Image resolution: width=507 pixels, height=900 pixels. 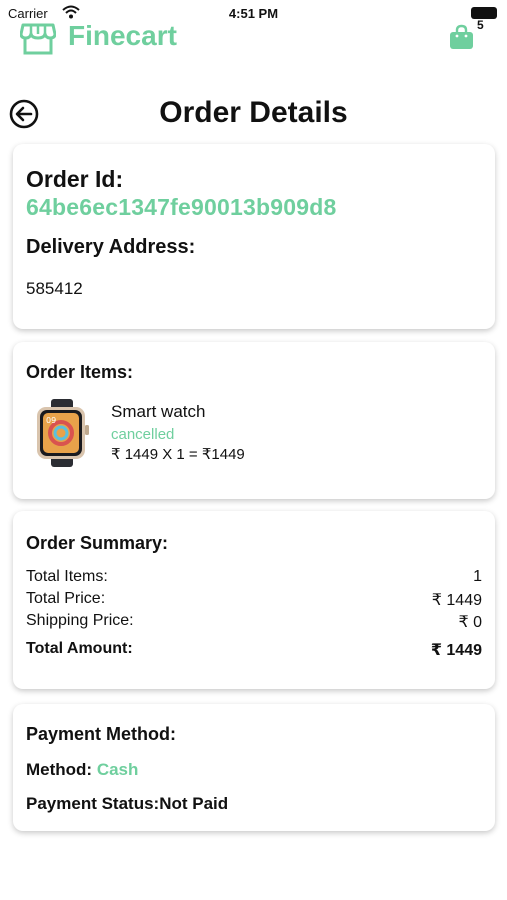 I want to click on item-status: cancelled, so click(x=143, y=434).